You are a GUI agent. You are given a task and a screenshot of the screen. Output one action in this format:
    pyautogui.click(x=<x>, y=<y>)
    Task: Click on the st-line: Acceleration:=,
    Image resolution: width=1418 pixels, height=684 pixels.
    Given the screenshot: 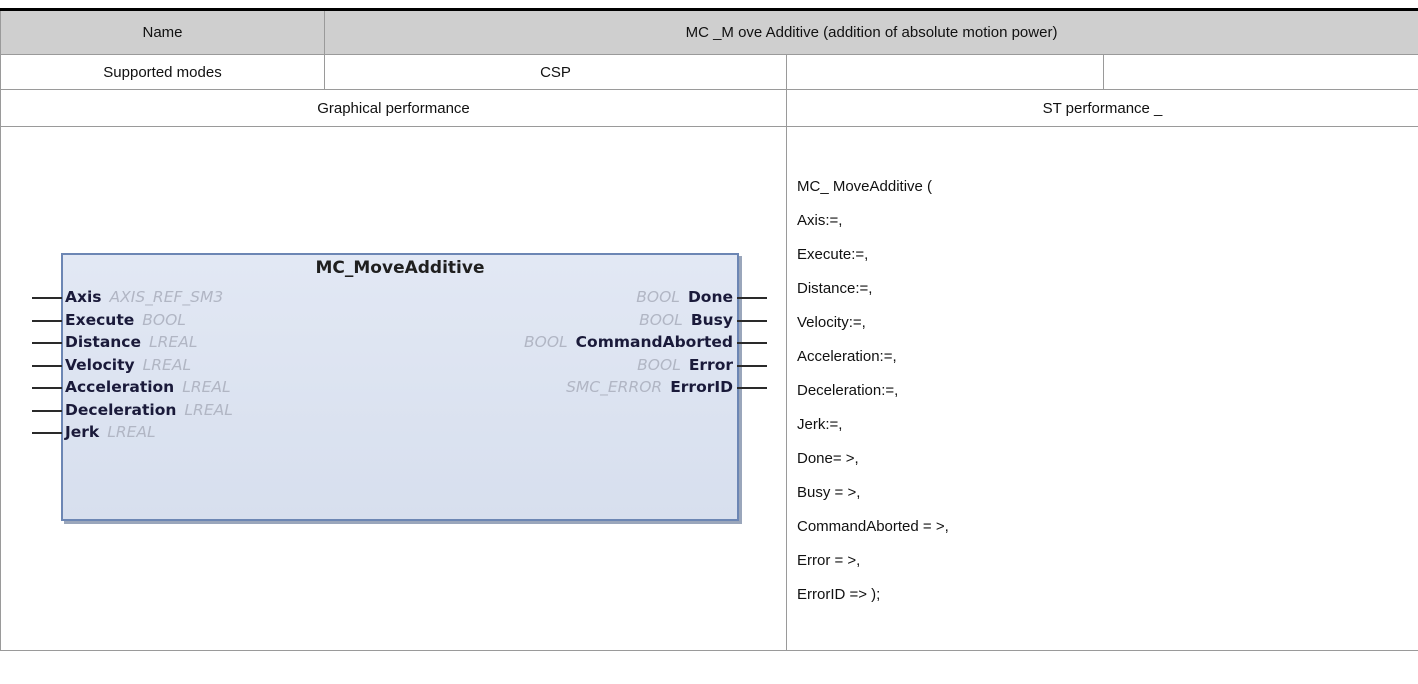 What is the action you would take?
    pyautogui.click(x=847, y=356)
    